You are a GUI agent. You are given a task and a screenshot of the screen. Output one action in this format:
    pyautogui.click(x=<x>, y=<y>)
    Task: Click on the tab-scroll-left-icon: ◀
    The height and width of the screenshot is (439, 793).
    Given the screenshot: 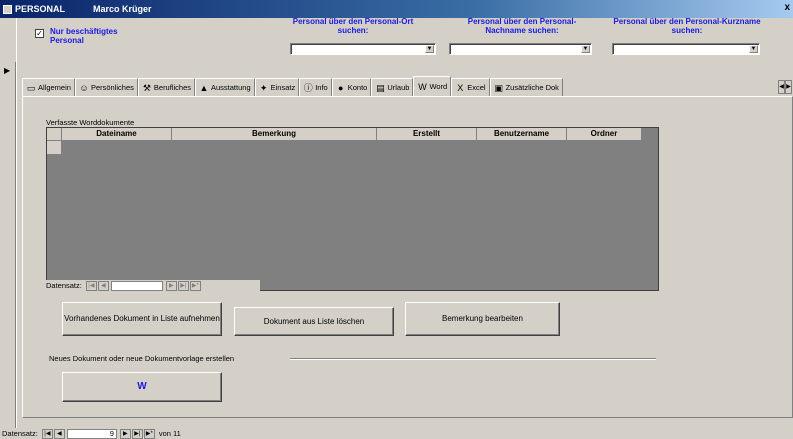 What is the action you would take?
    pyautogui.click(x=781, y=87)
    